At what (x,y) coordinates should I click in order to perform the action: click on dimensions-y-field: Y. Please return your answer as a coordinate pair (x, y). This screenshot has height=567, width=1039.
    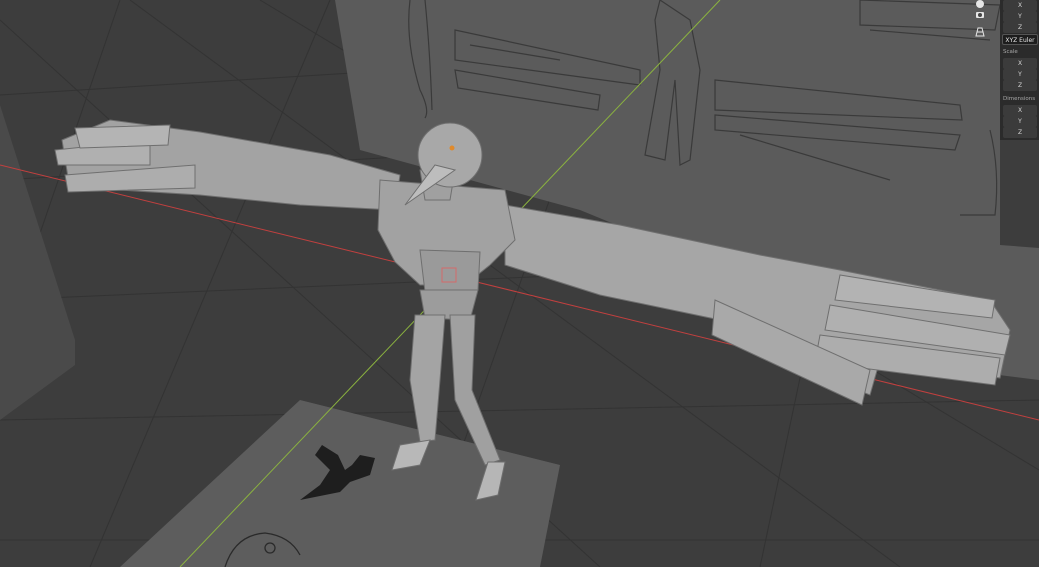
    Looking at the image, I should click on (1020, 121).